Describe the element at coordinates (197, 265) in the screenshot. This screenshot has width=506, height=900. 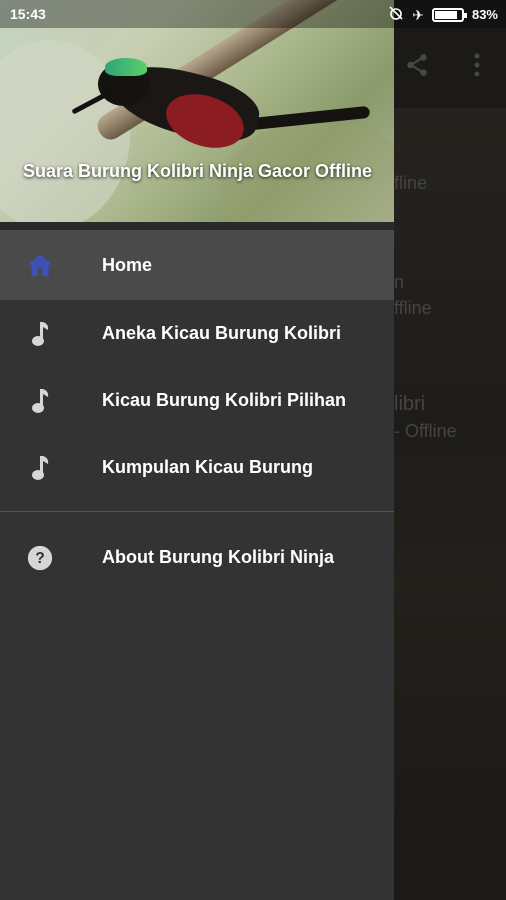
I see `menu-item-home: Home` at that location.